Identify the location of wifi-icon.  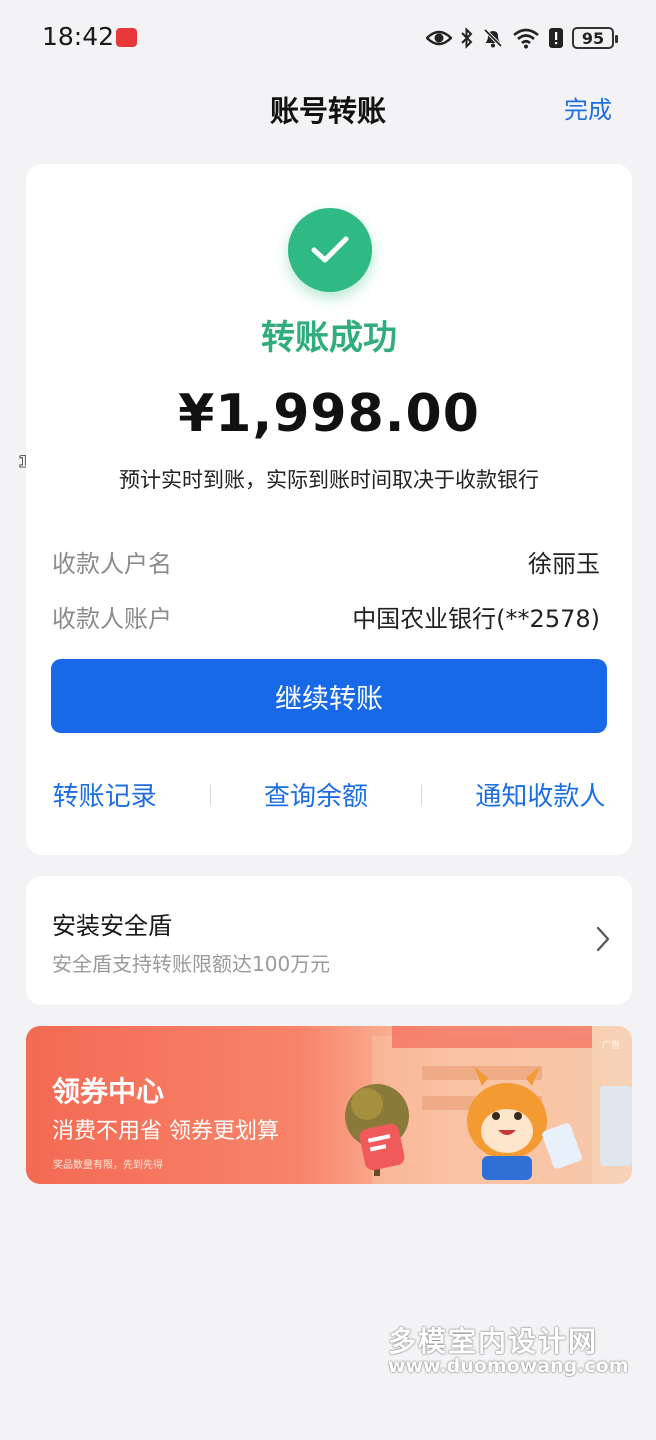
(526, 38).